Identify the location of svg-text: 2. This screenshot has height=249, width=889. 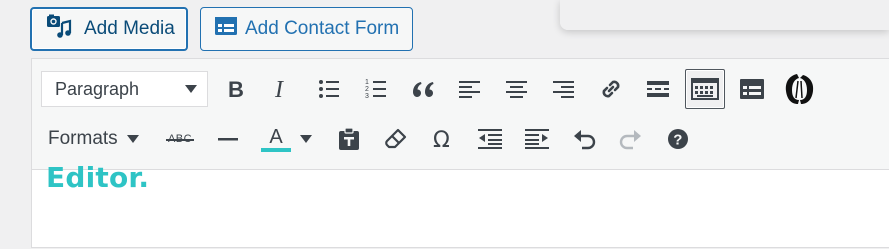
(367, 89).